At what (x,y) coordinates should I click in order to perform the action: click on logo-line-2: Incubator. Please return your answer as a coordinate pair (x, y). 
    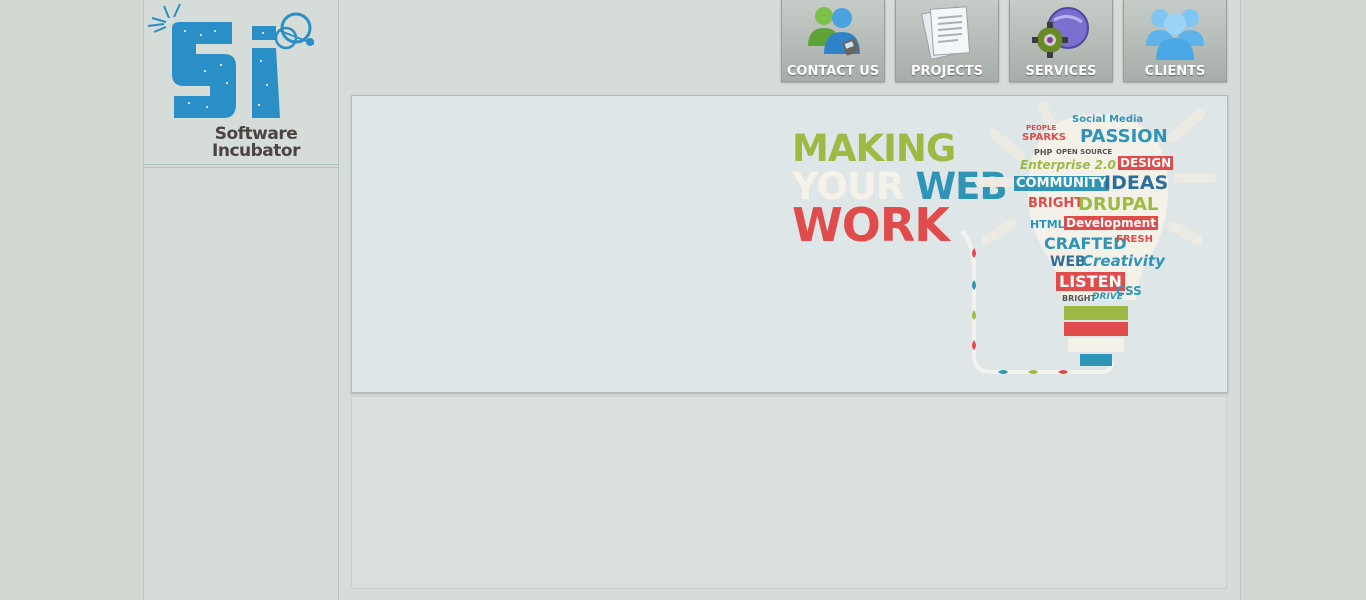
    Looking at the image, I should click on (256, 151).